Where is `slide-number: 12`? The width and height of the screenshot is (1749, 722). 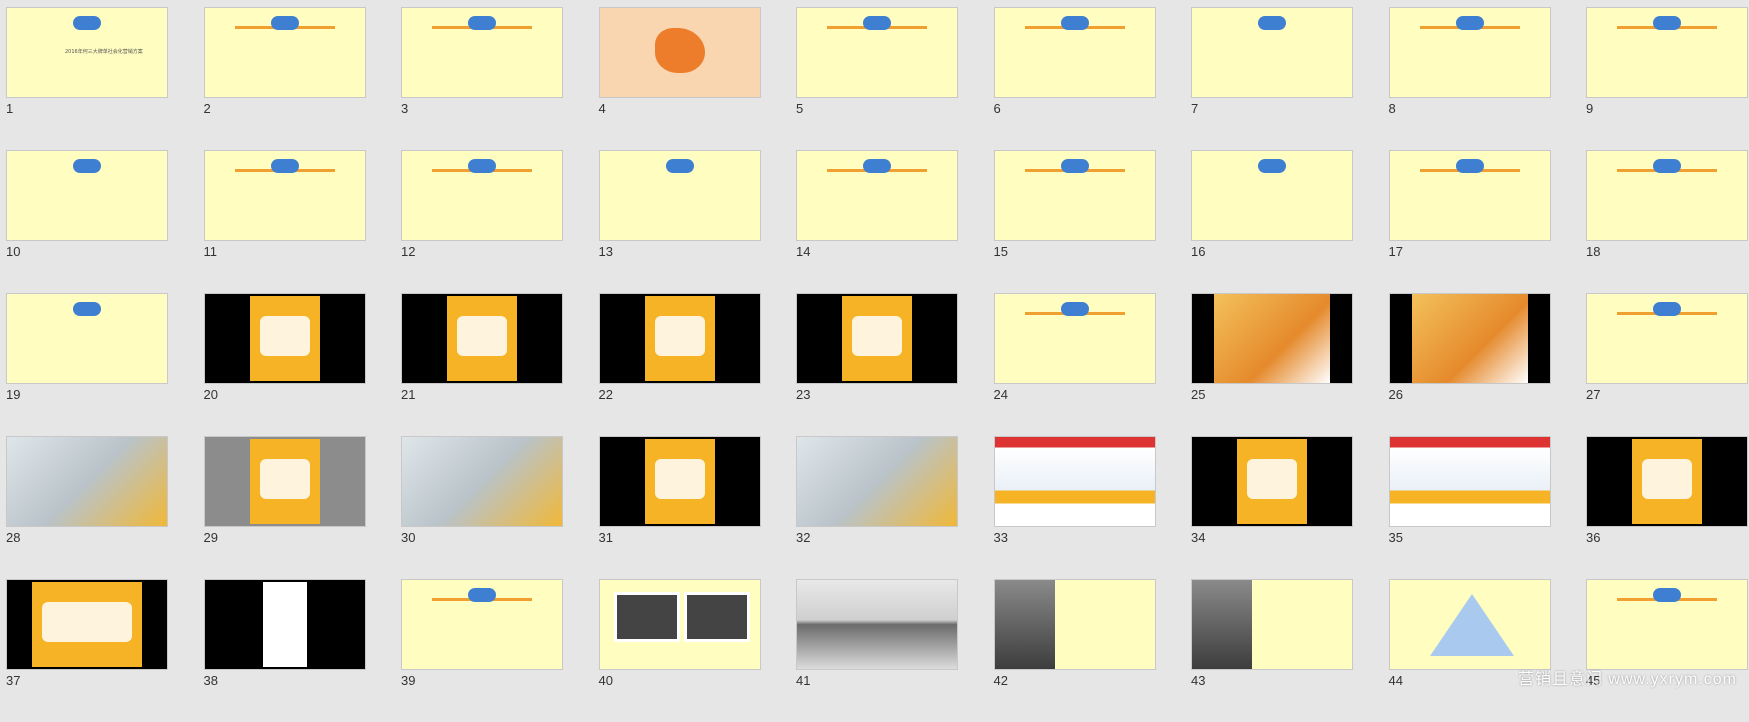 slide-number: 12 is located at coordinates (408, 251).